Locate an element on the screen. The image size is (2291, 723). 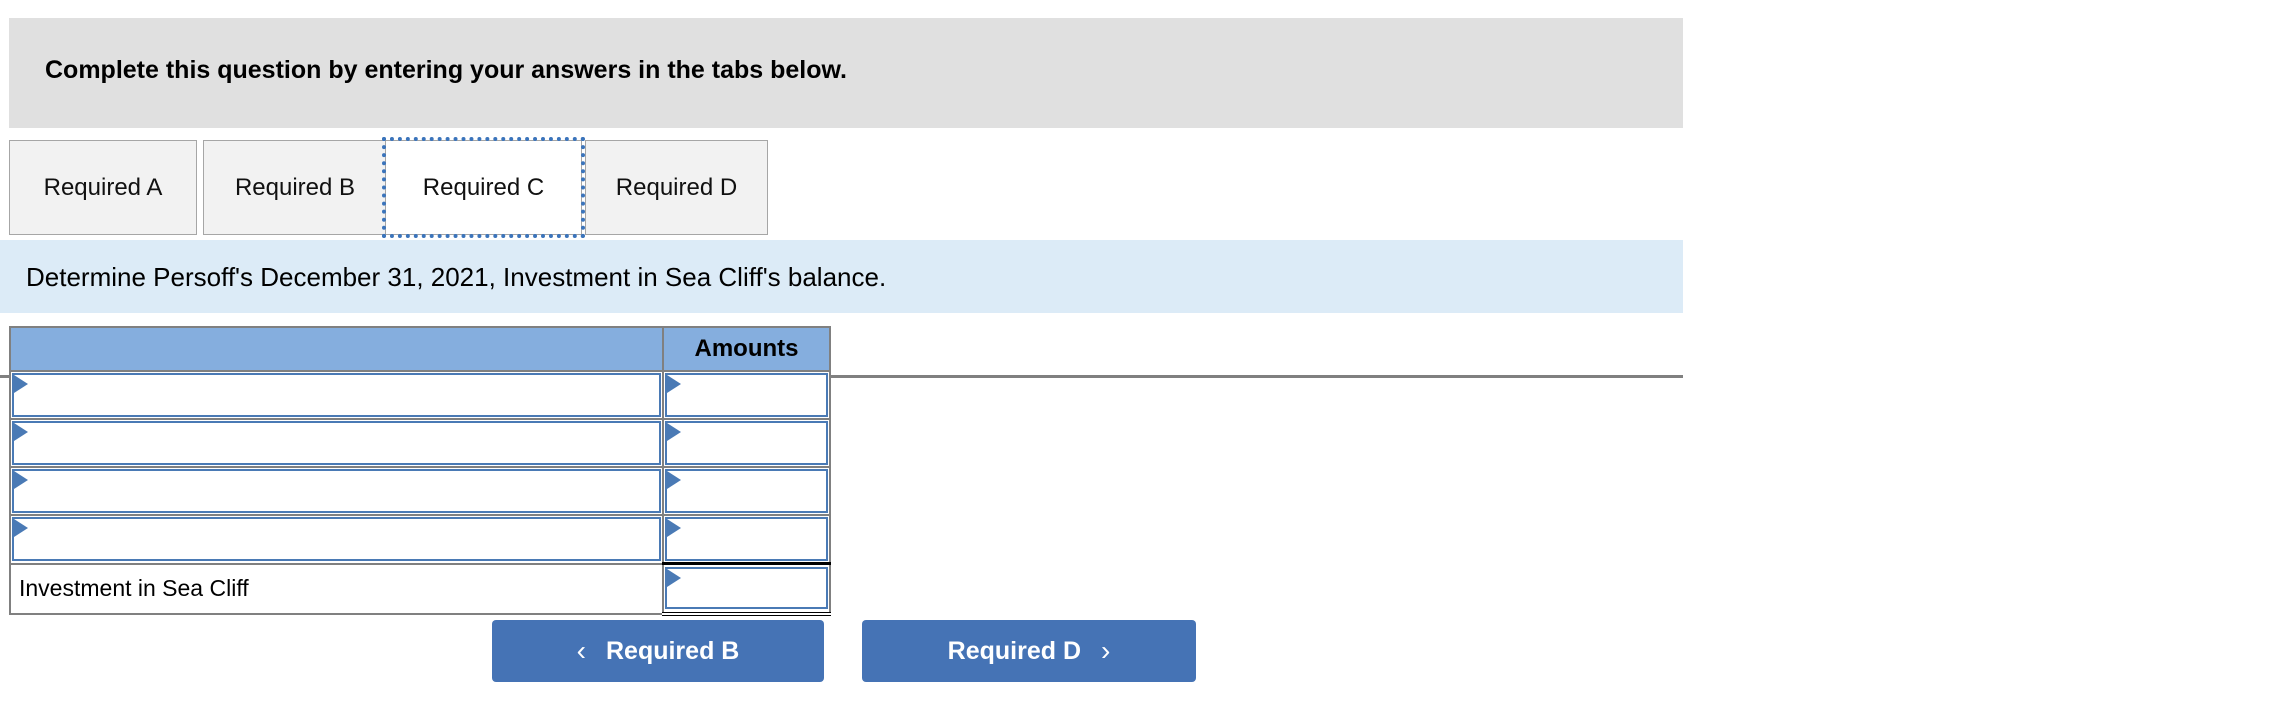
total-description-cell: Investment in Sea Cliff is located at coordinates (336, 588).